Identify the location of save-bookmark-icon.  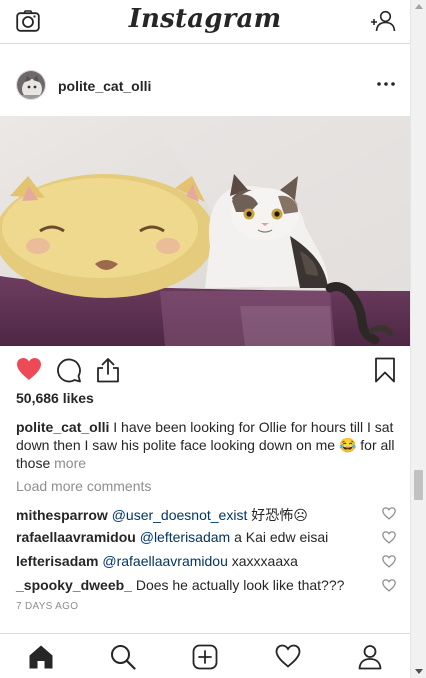
(385, 372).